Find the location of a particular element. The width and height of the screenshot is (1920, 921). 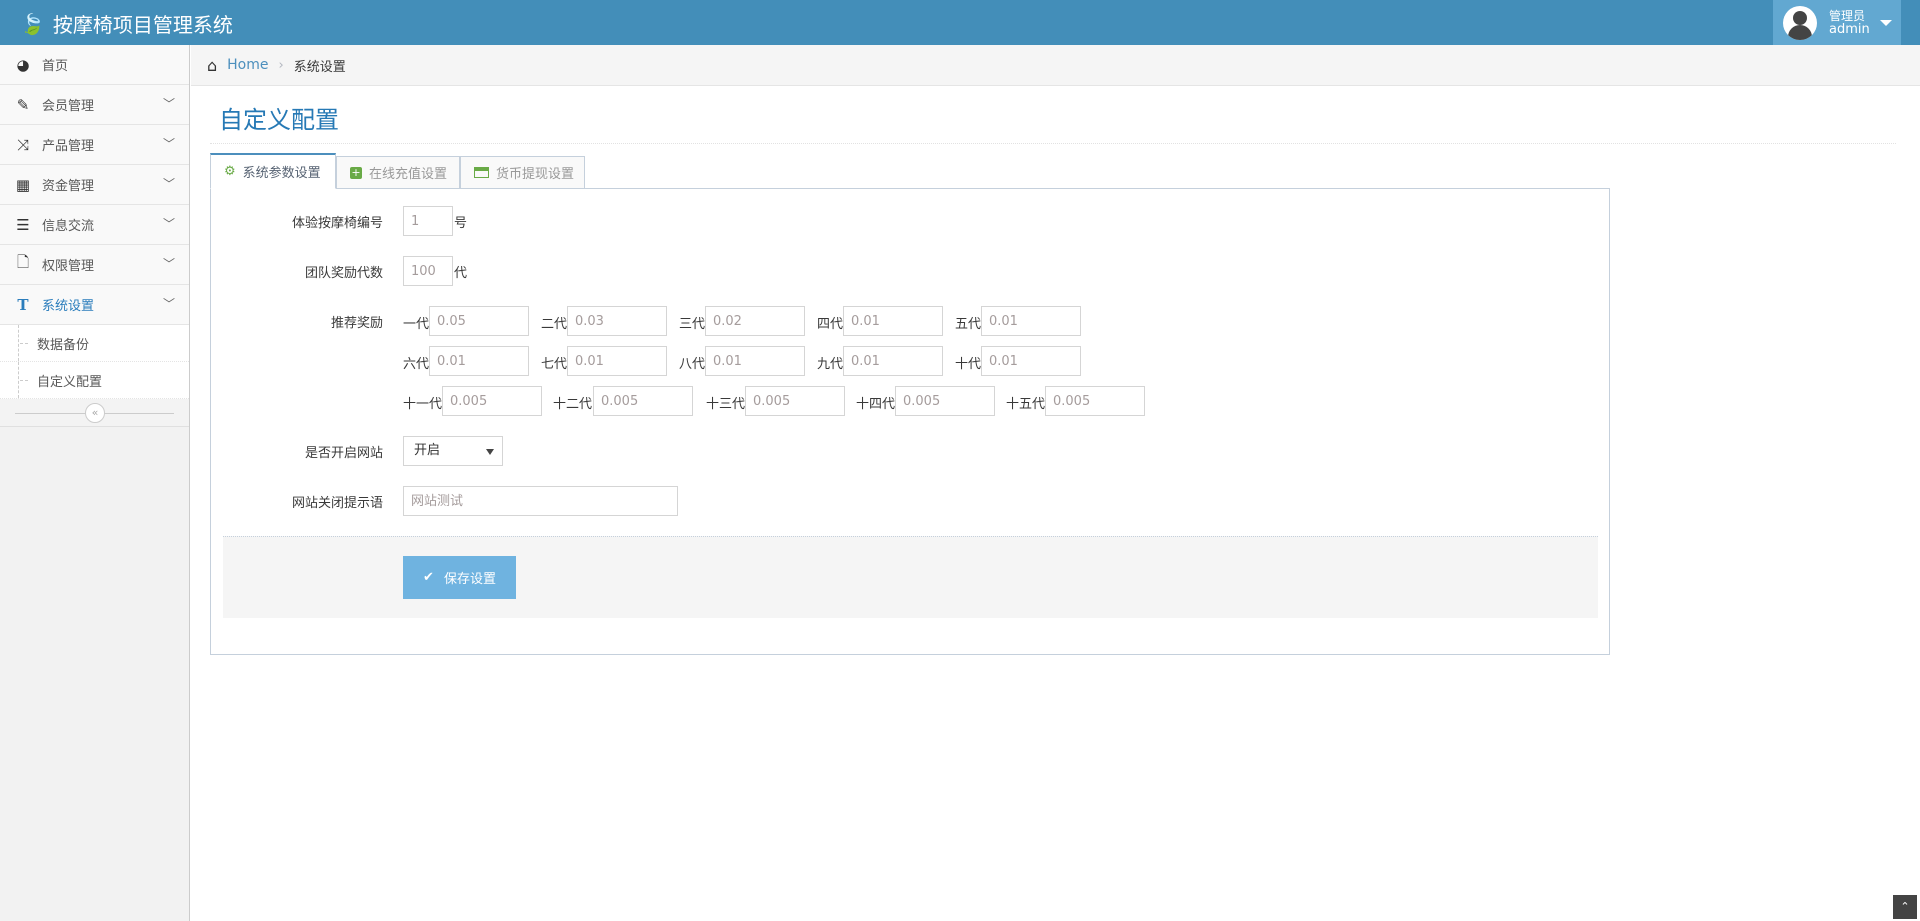

sidebar-item-label: 首页 is located at coordinates (55, 66).